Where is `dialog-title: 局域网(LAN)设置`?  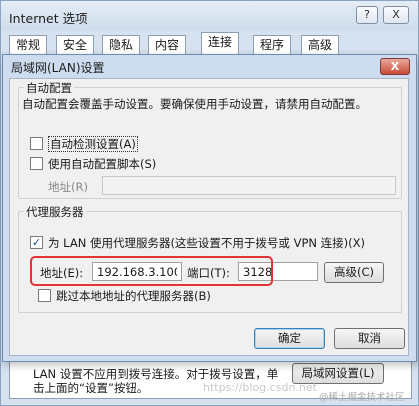
dialog-title: 局域网(LAN)设置 is located at coordinates (58, 68).